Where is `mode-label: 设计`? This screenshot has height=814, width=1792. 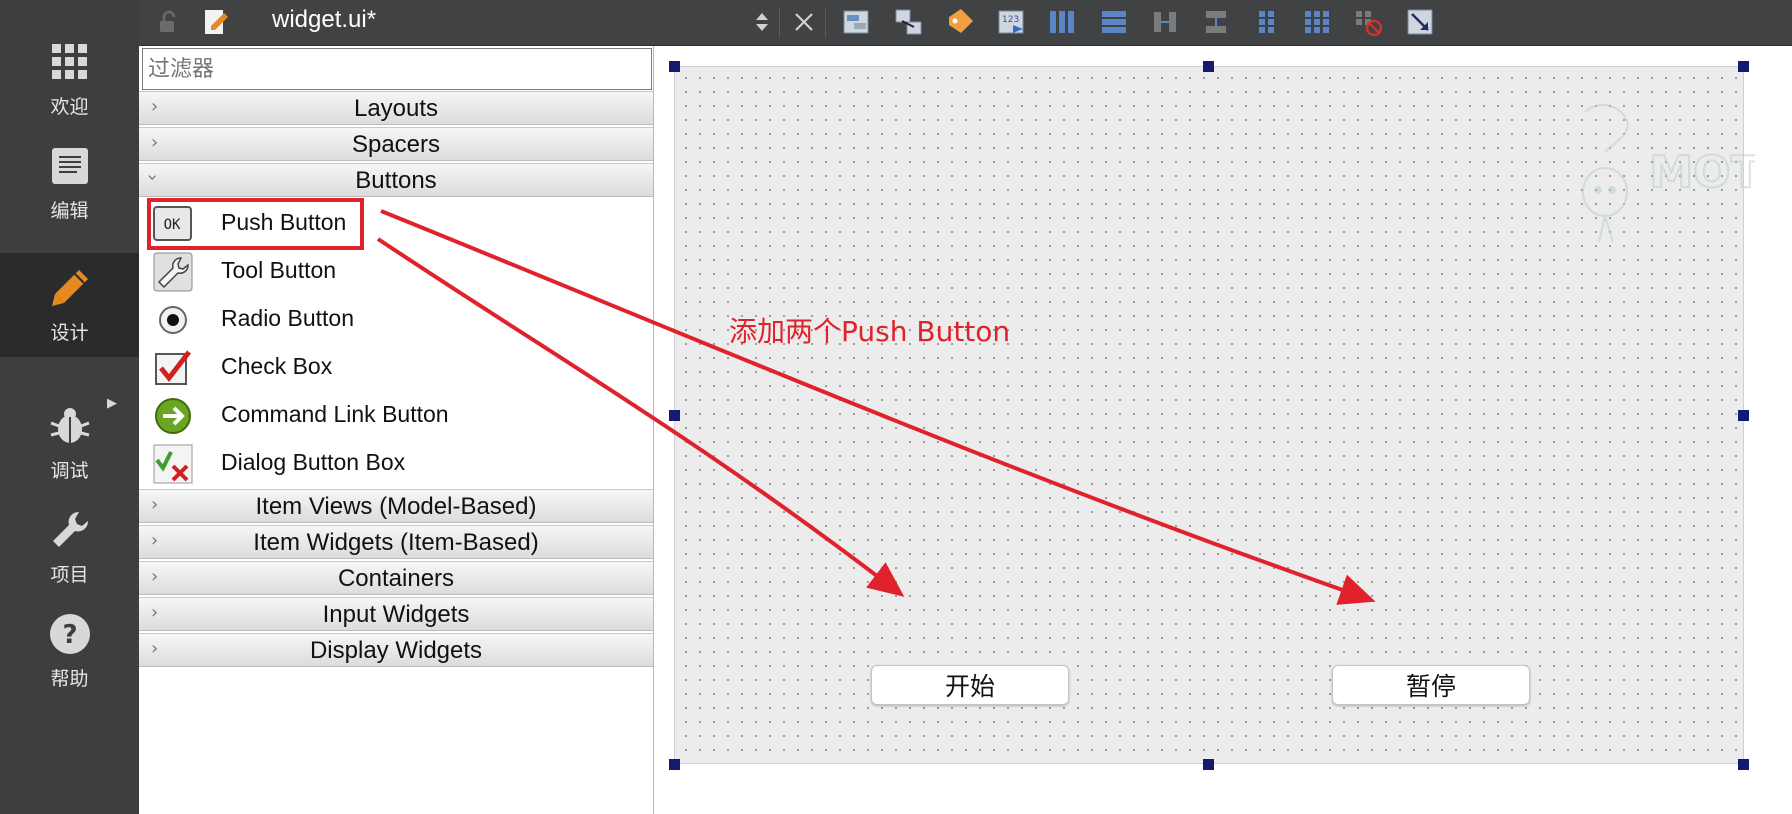
mode-label: 设计 is located at coordinates (69, 332).